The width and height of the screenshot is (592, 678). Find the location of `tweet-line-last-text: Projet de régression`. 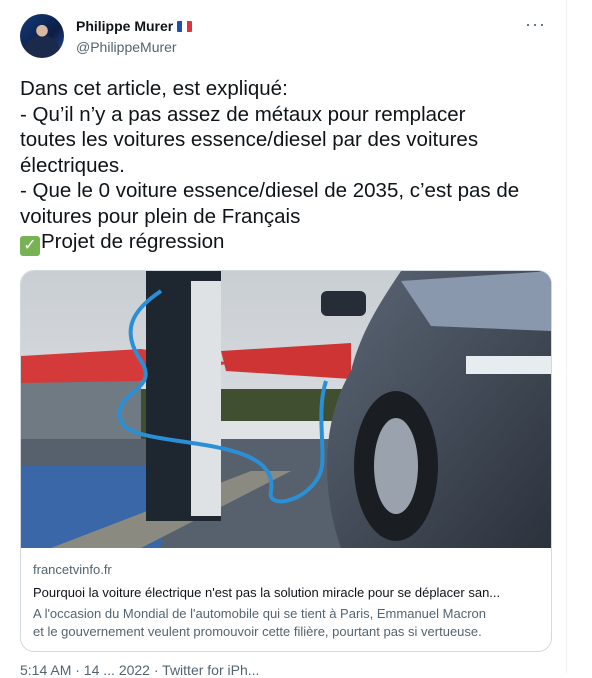

tweet-line-last-text: Projet de régression is located at coordinates (133, 241).